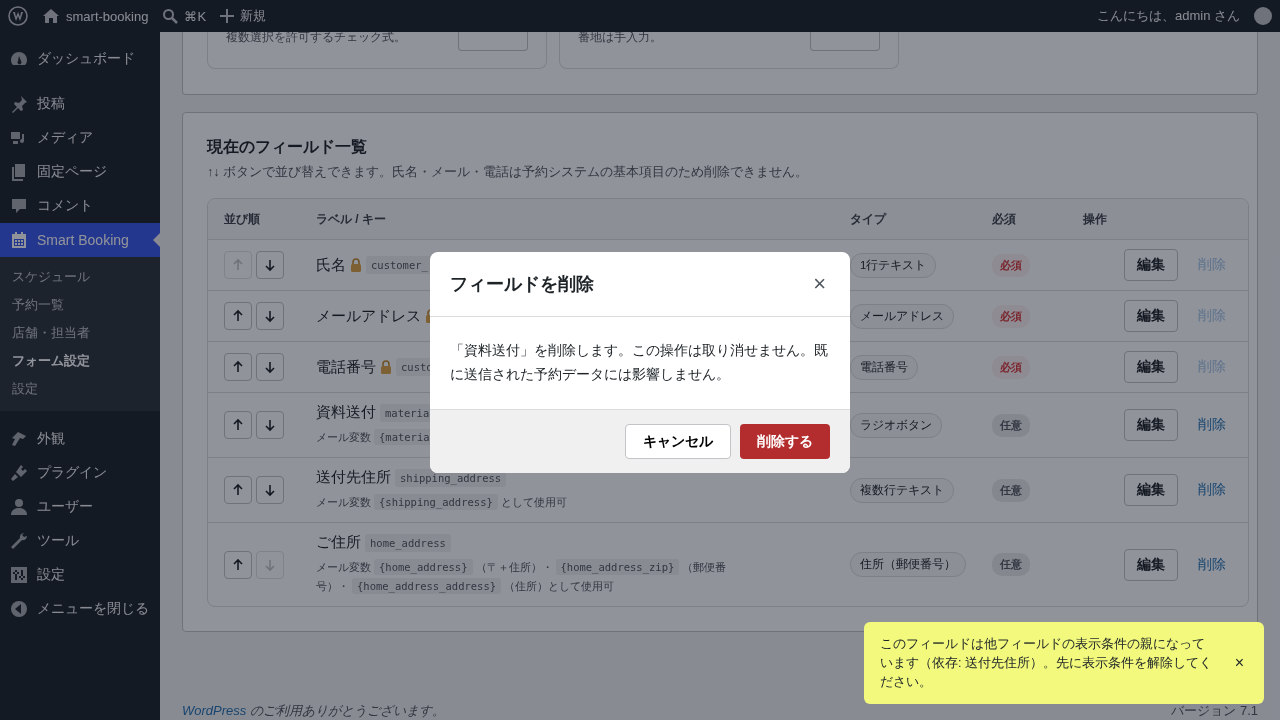  I want to click on sidebar-item: コメント, so click(80, 206).